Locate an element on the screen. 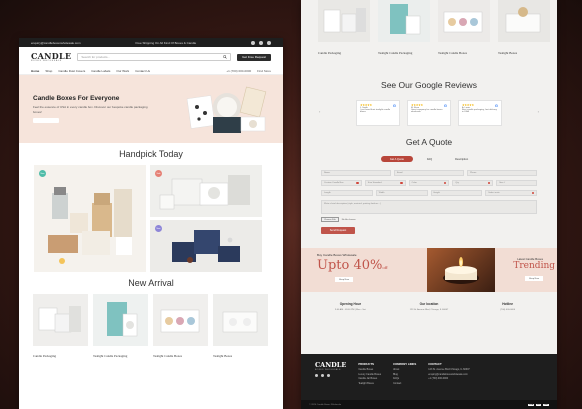  nav-item-dust-covers: Candle Dust Covers is located at coordinates (71, 71).